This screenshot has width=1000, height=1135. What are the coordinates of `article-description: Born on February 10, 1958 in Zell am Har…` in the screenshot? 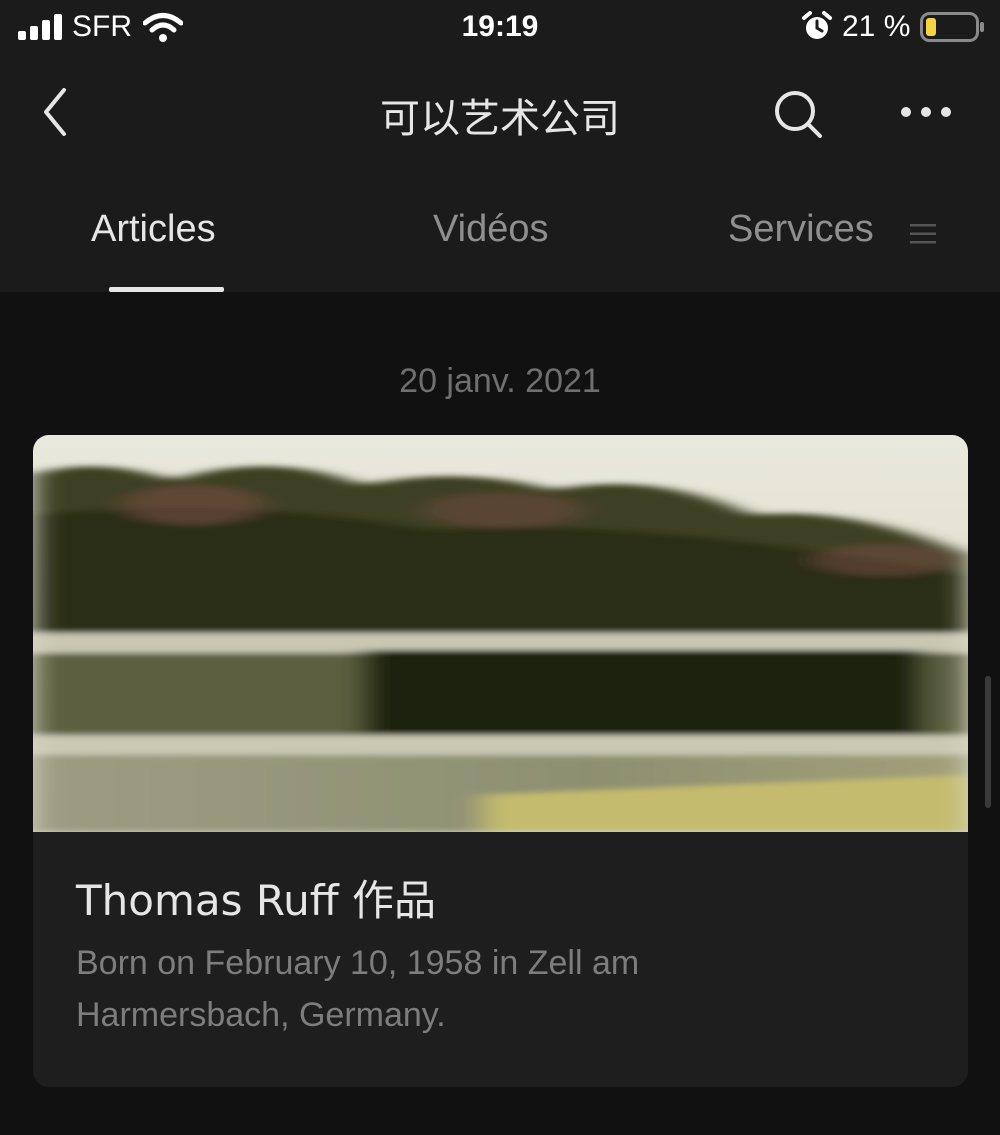 It's located at (358, 989).